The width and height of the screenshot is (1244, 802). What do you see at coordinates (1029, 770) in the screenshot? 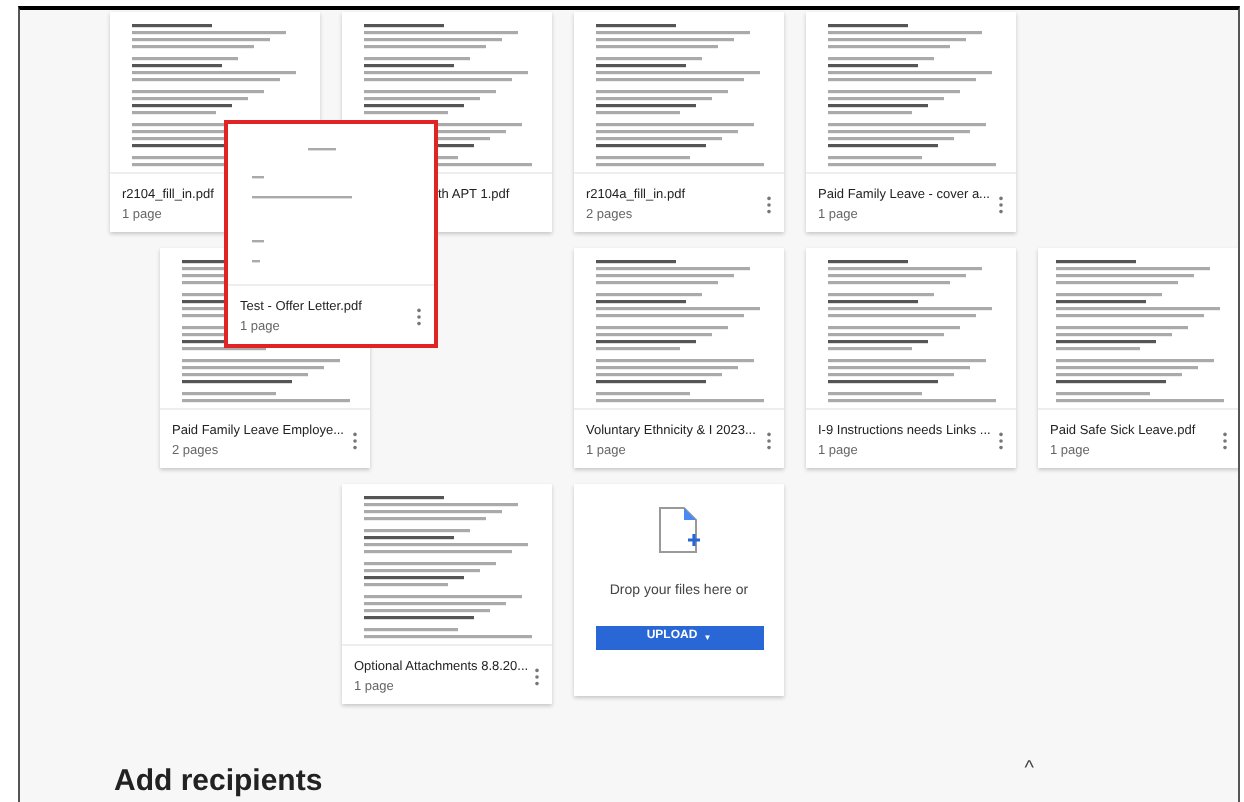
I see `collapse-toggle: ^` at bounding box center [1029, 770].